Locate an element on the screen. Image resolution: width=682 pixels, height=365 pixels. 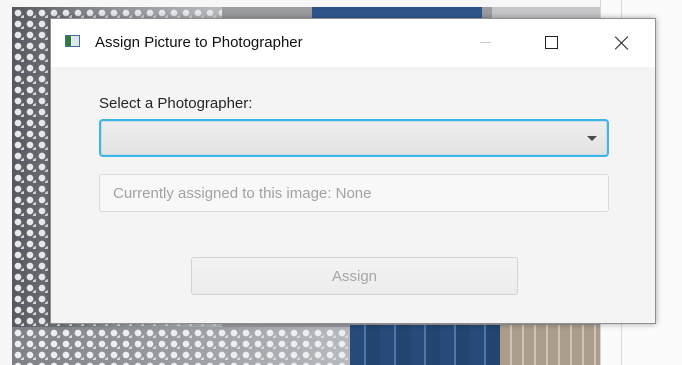
background-glass-building is located at coordinates (425, 345).